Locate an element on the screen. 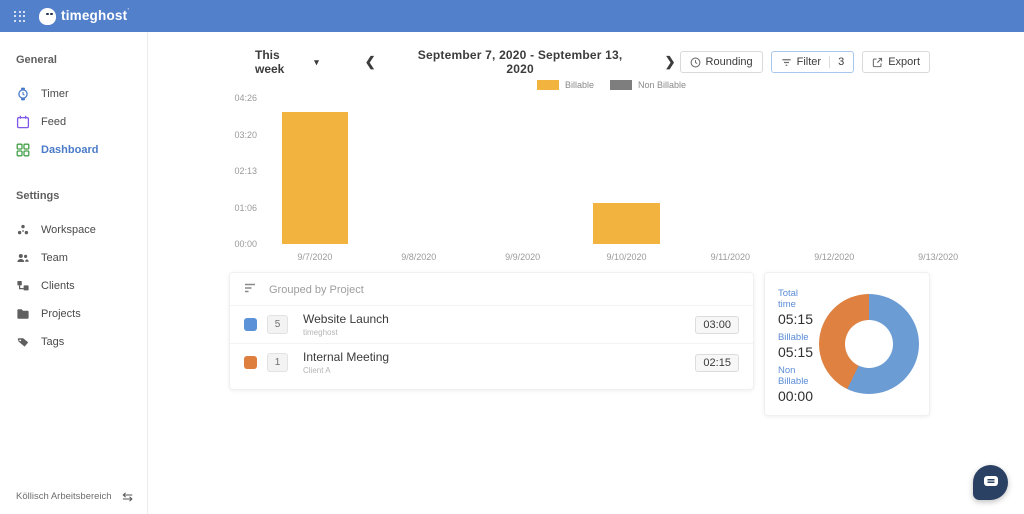  app-launcher-icon is located at coordinates (19, 16).